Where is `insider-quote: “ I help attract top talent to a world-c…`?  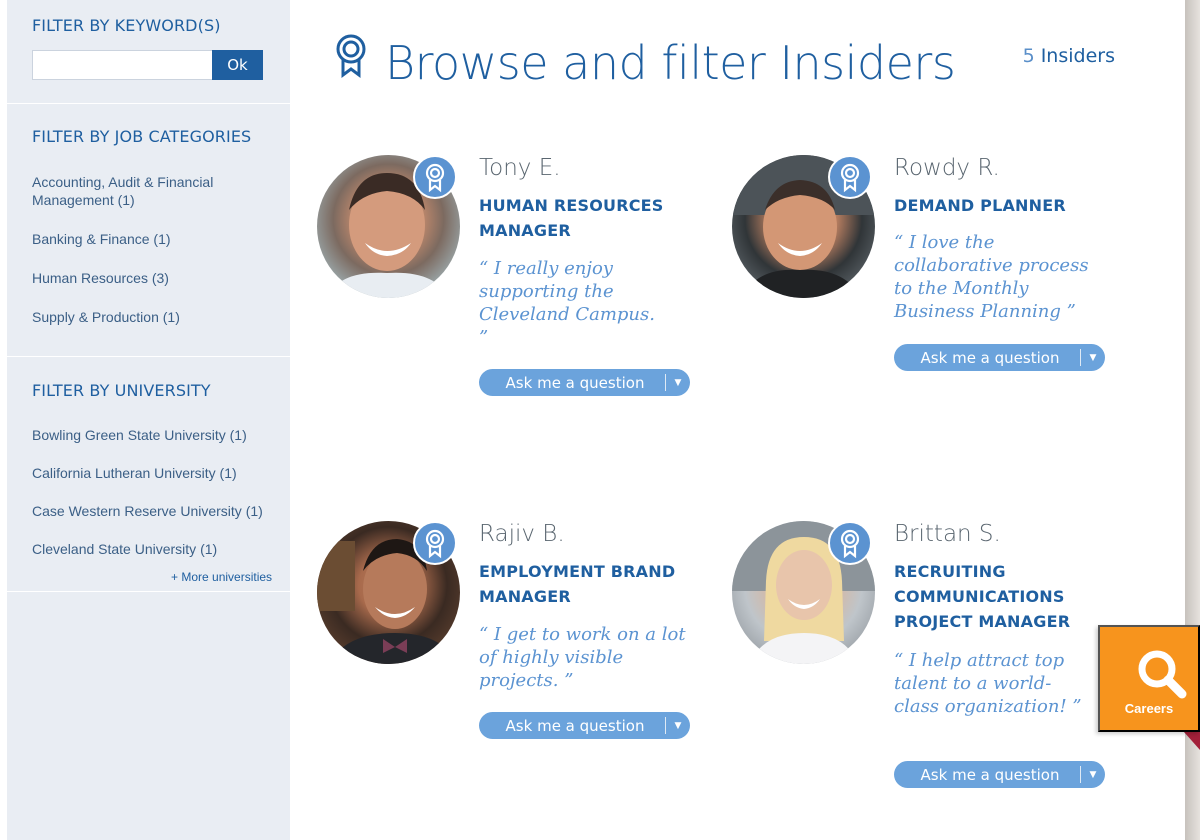
insider-quote: “ I help attract top talent to a world-c… is located at coordinates (988, 683).